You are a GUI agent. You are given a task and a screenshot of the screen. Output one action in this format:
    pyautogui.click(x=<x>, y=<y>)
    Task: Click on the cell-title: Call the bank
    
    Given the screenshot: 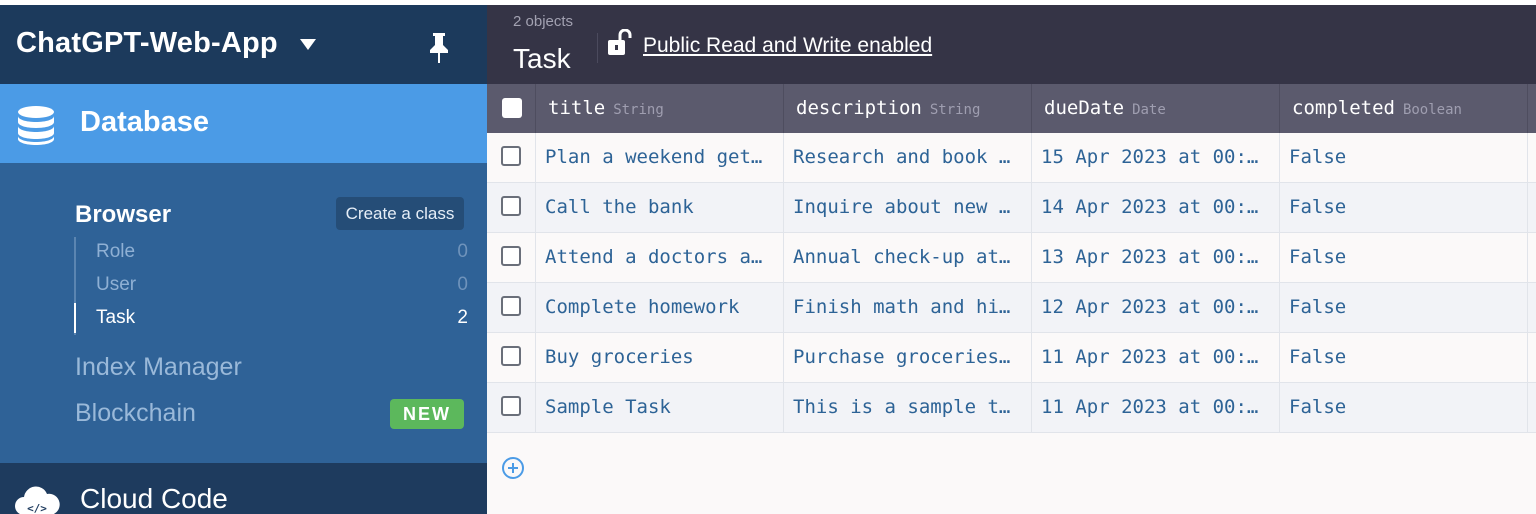 What is the action you would take?
    pyautogui.click(x=660, y=207)
    